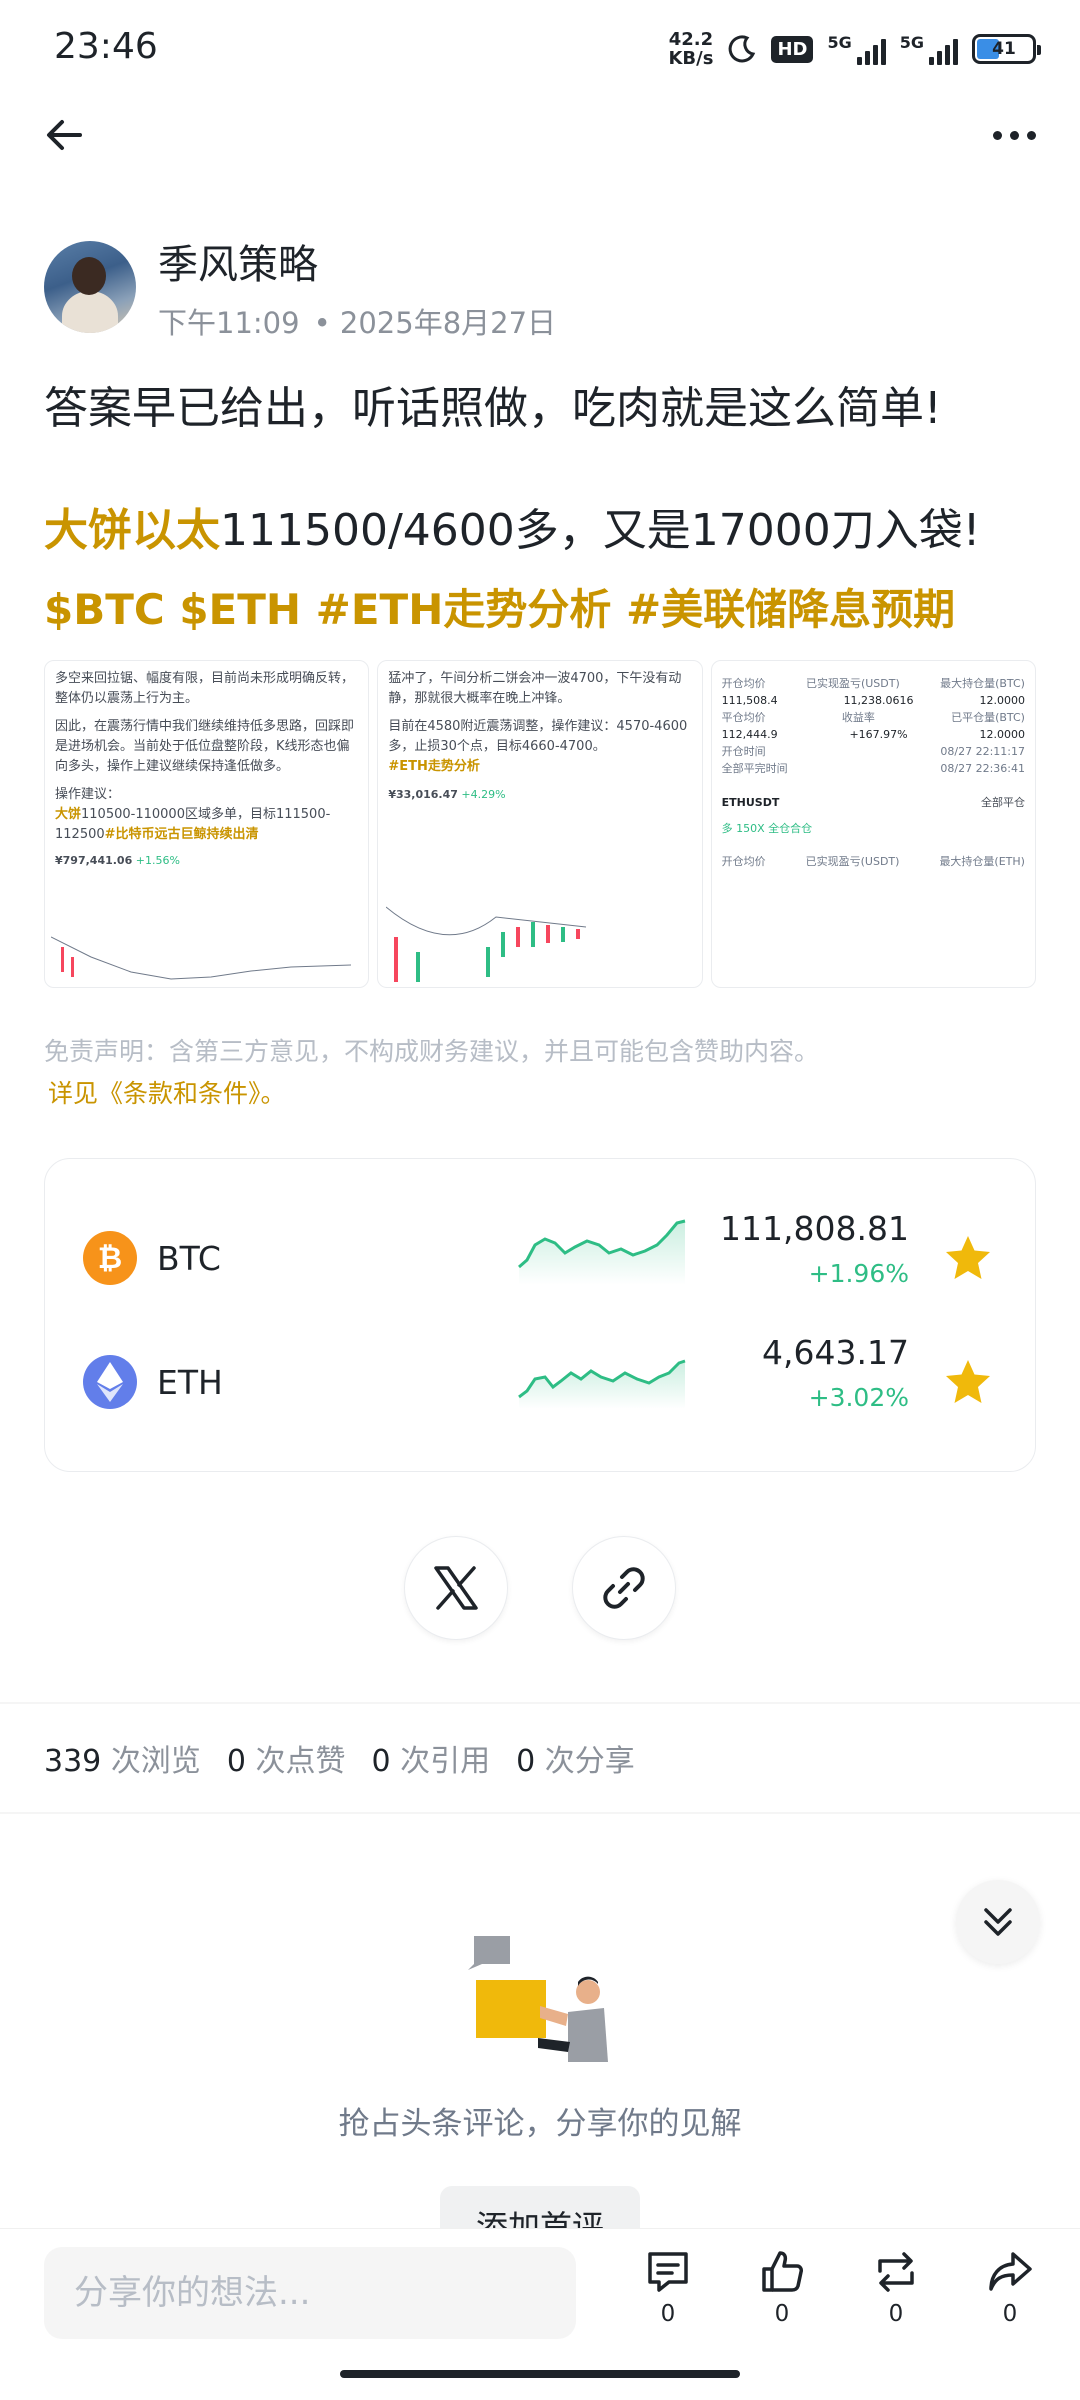 The width and height of the screenshot is (1080, 2400). I want to click on network-speed: 42.2 KB/s, so click(690, 49).